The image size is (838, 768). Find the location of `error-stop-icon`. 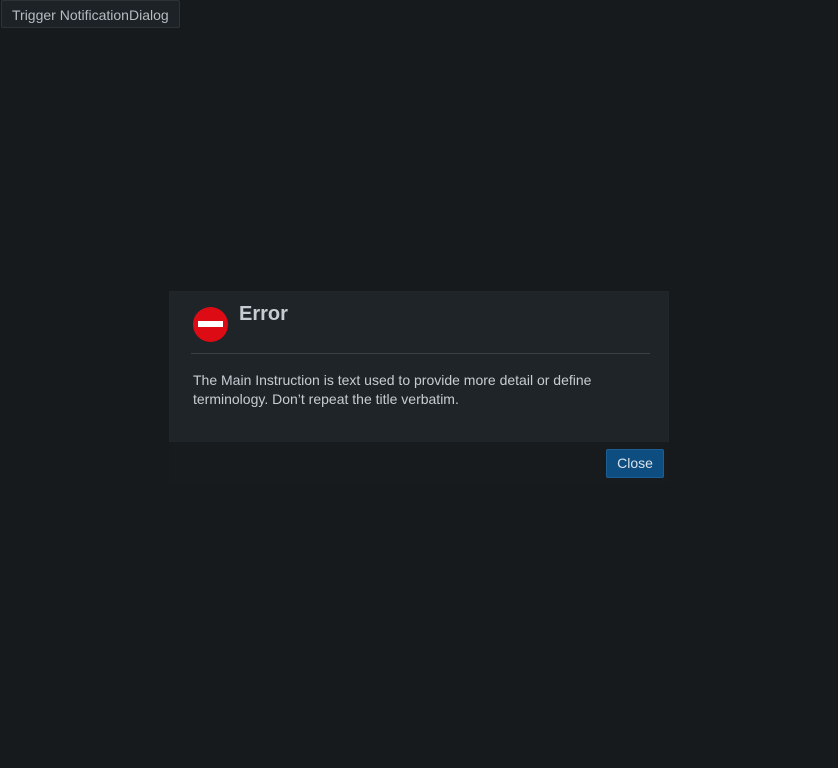

error-stop-icon is located at coordinates (210, 324).